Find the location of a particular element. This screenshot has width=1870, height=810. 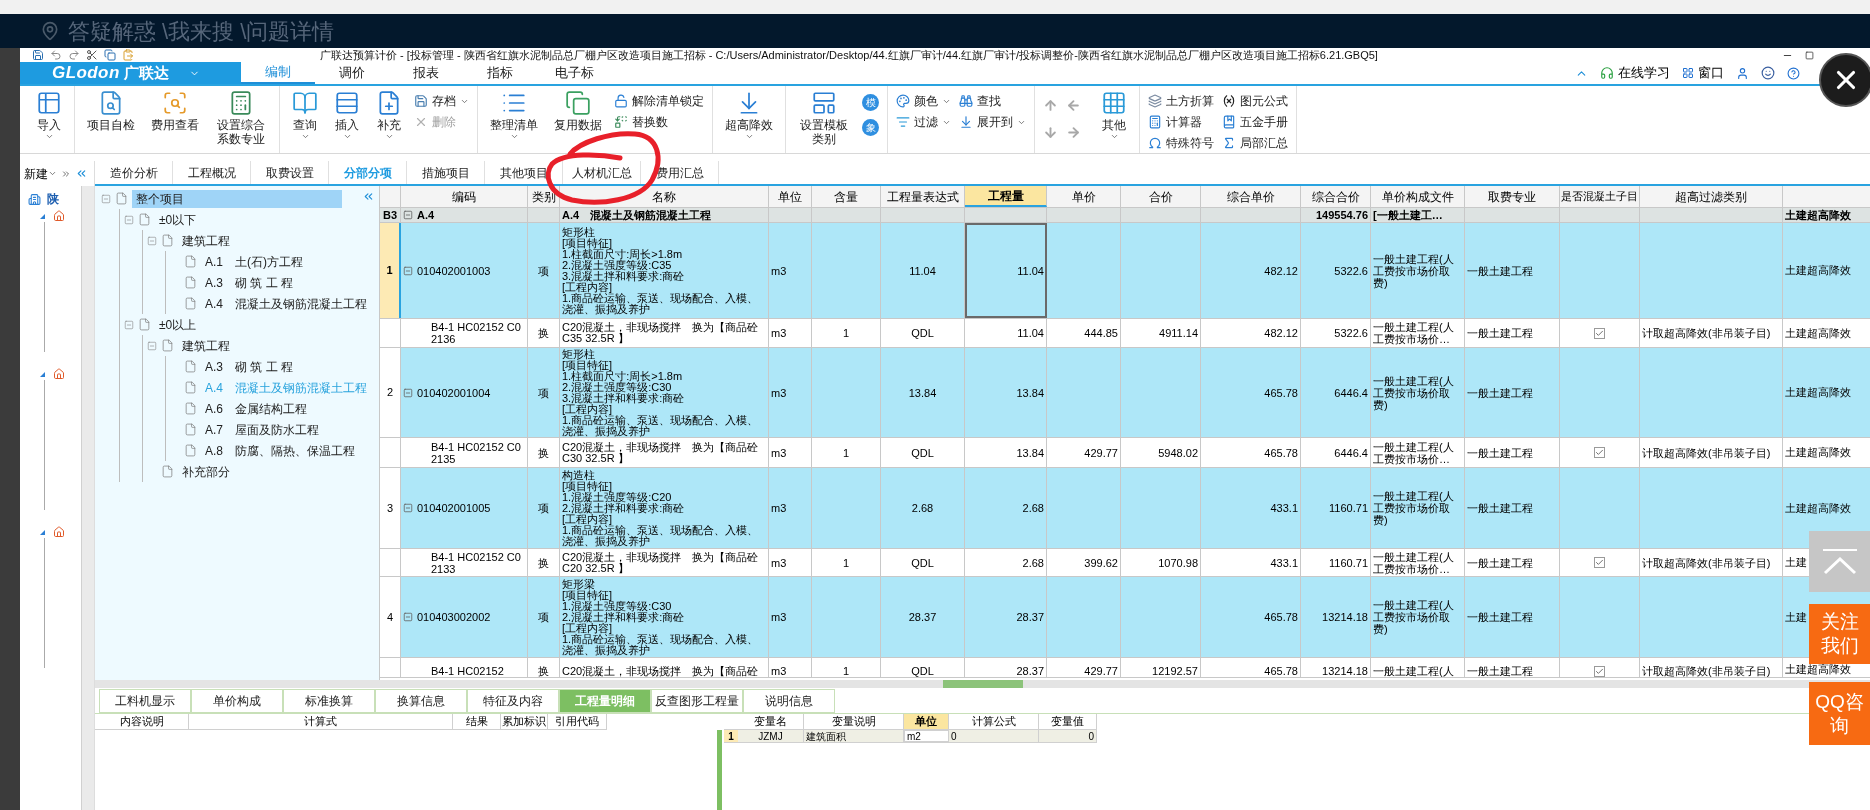

menu-tab: 调价 is located at coordinates (352, 73).